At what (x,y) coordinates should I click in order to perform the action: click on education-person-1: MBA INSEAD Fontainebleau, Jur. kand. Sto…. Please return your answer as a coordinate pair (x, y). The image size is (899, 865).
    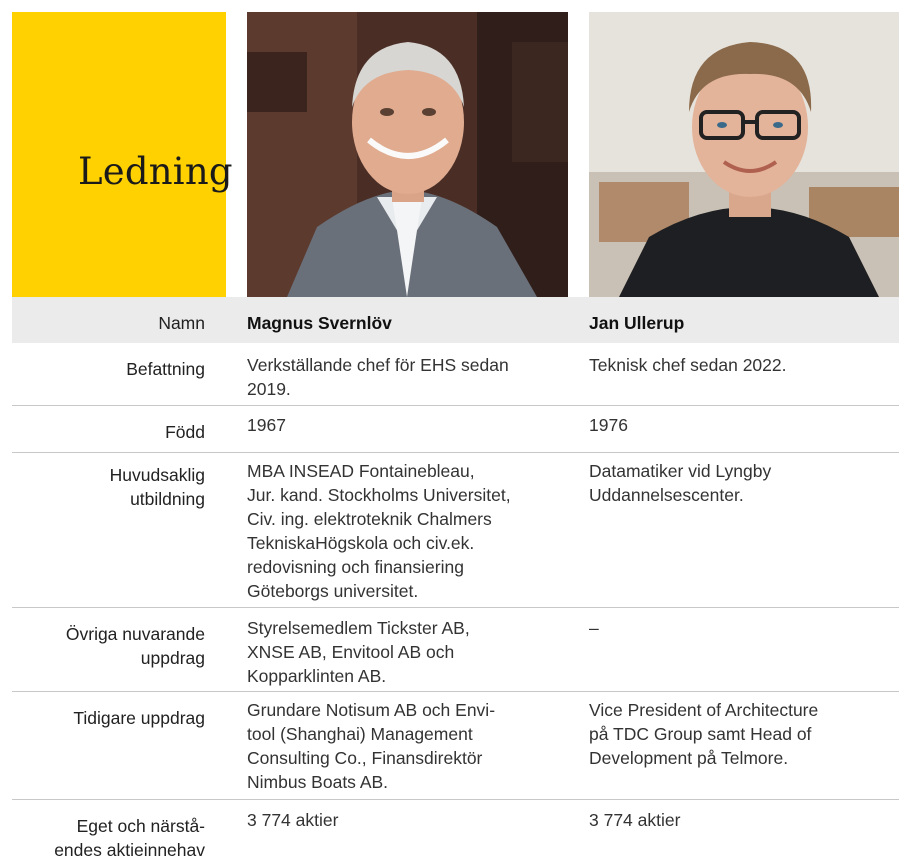
    Looking at the image, I should click on (379, 531).